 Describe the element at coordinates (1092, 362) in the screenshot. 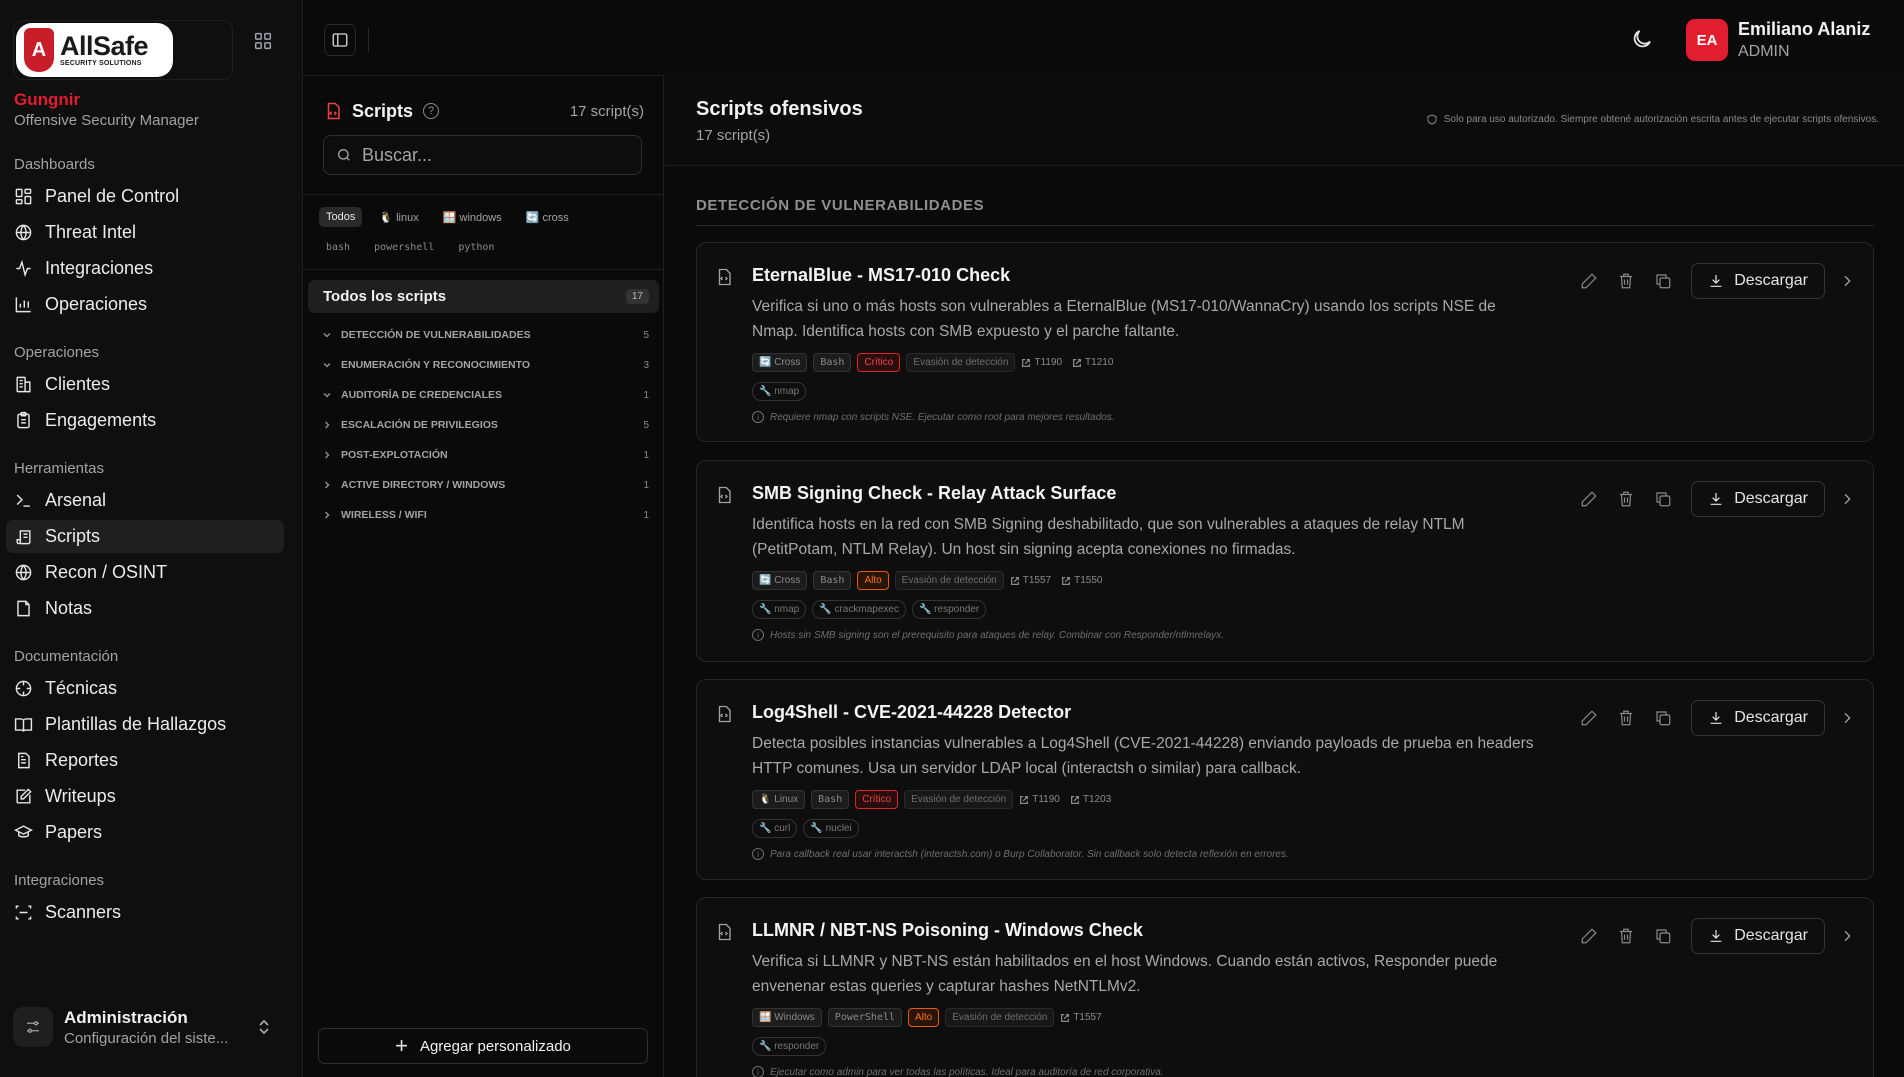

I see `technique-link: T1210` at that location.